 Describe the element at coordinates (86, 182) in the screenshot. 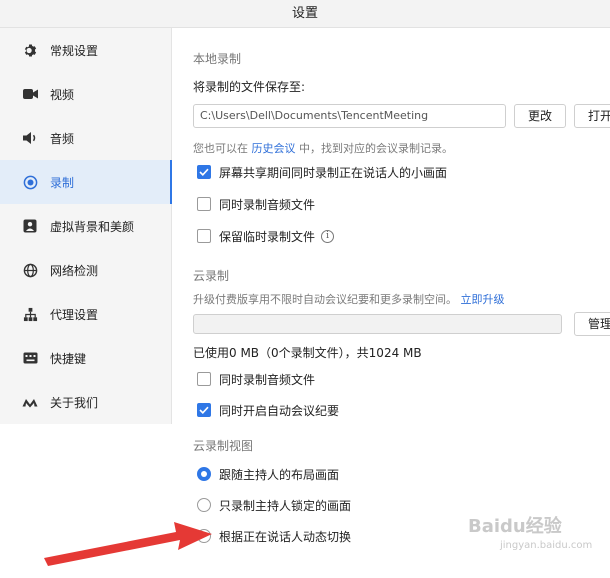

I see `sidebar-item-recording: 录制` at that location.